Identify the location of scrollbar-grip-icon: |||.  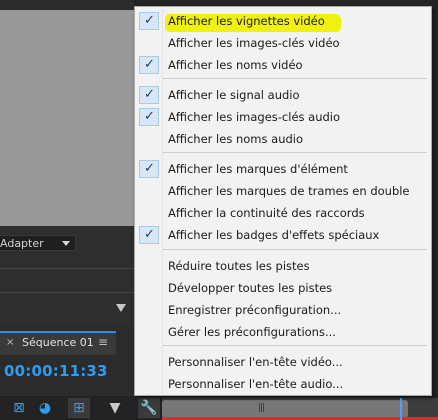
(261, 408).